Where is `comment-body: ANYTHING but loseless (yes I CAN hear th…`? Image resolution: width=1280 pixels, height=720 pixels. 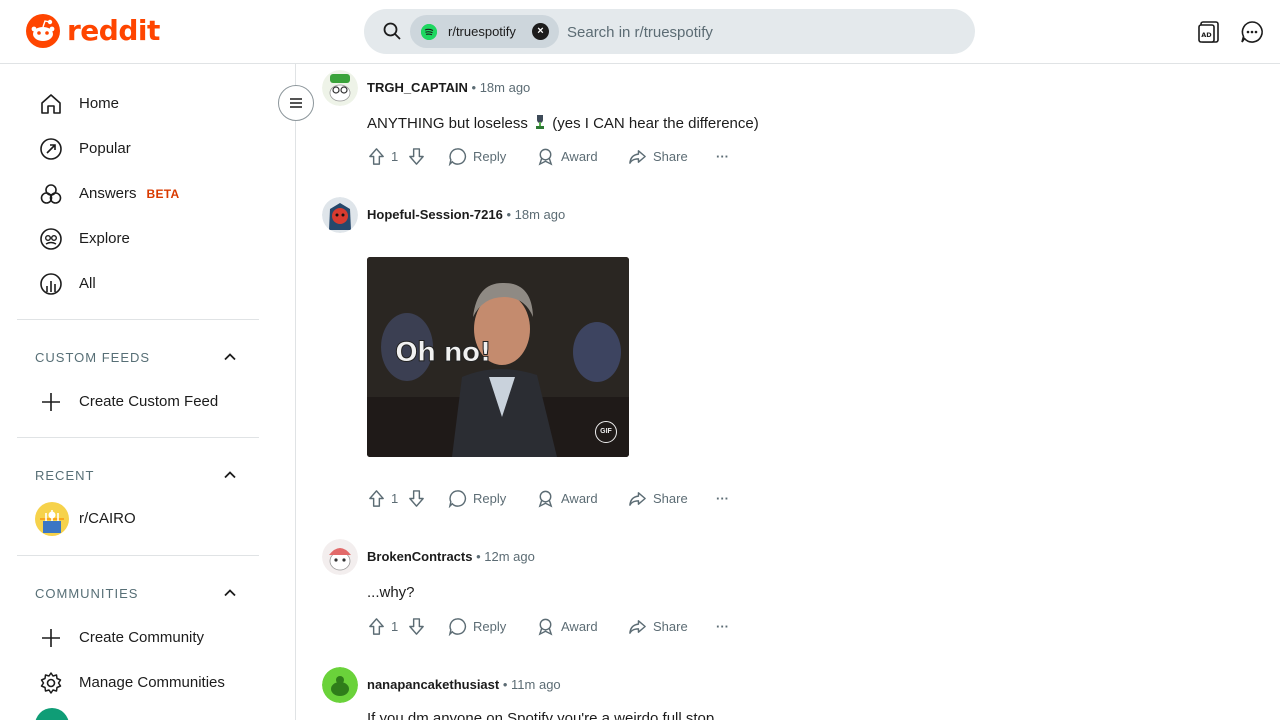
comment-body: ANYTHING but loseless (yes I CAN hear th… is located at coordinates (563, 123).